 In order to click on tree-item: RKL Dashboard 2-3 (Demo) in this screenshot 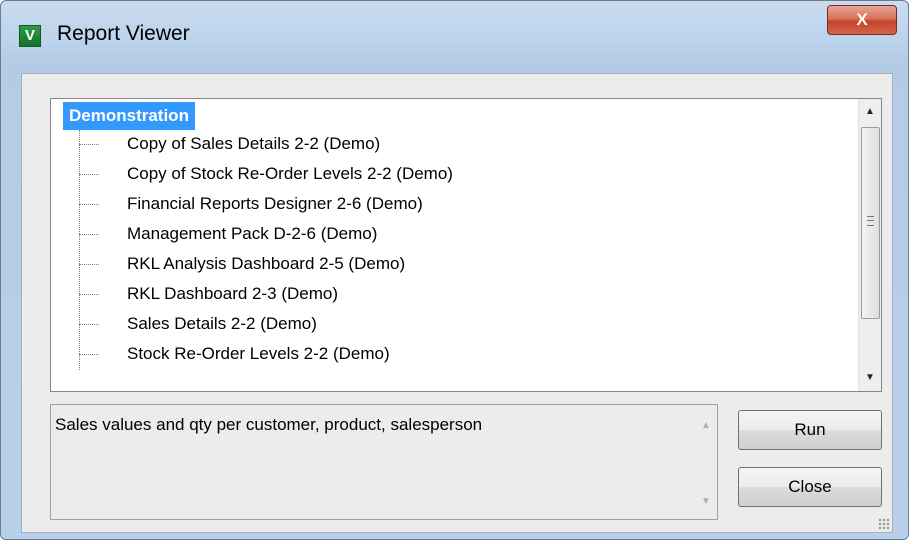, I will do `click(232, 294)`.